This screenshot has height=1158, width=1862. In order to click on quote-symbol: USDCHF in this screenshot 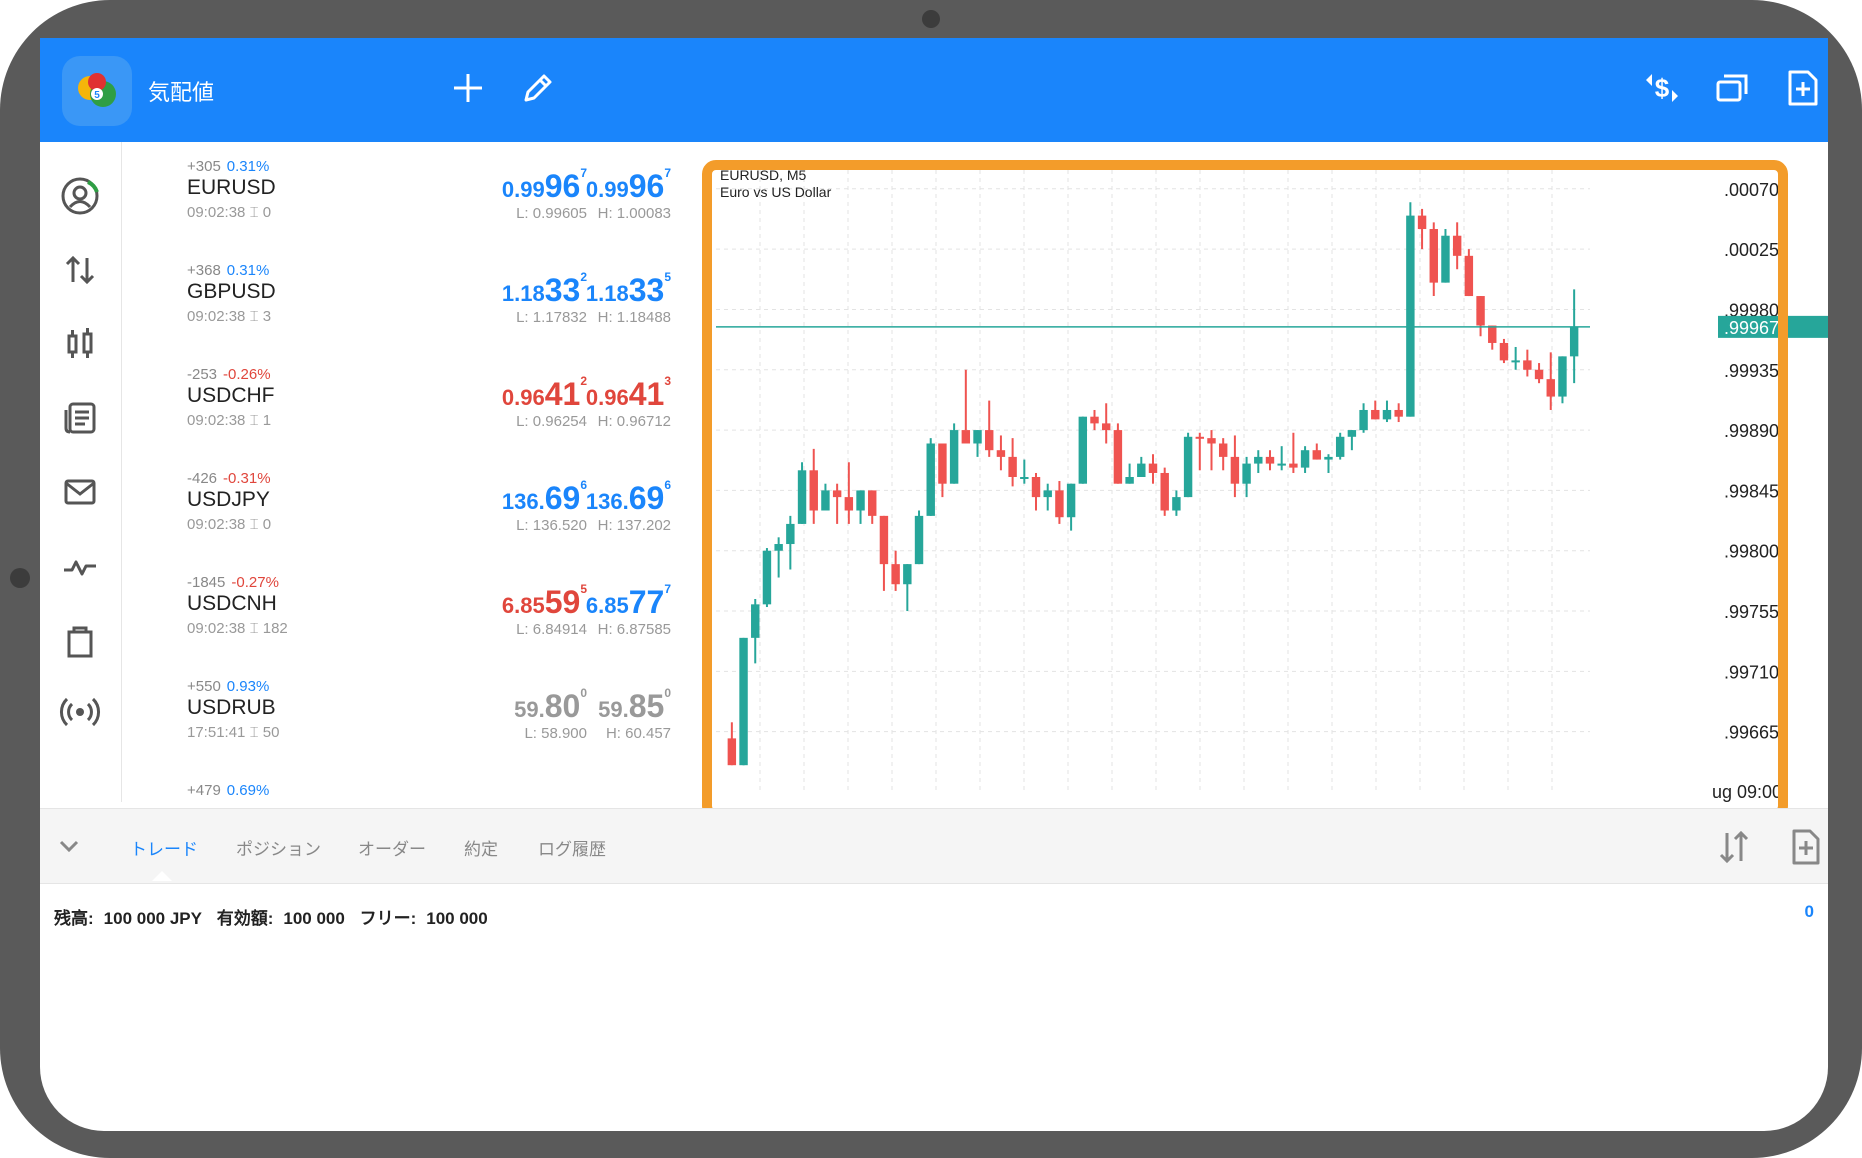, I will do `click(231, 395)`.